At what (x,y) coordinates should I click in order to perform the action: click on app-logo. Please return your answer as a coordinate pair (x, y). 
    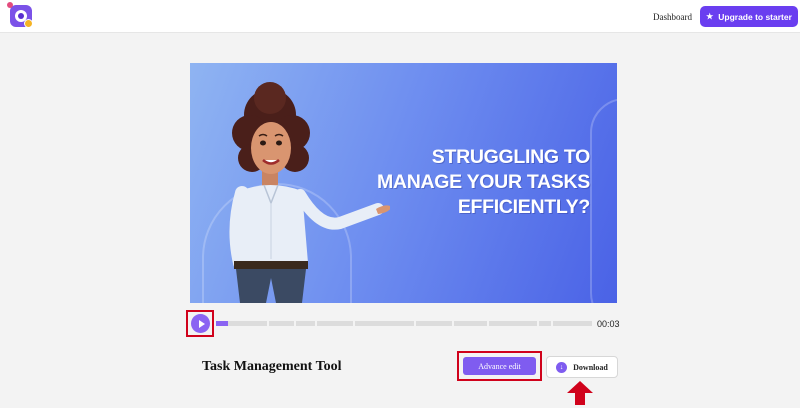
    Looking at the image, I should click on (20, 15).